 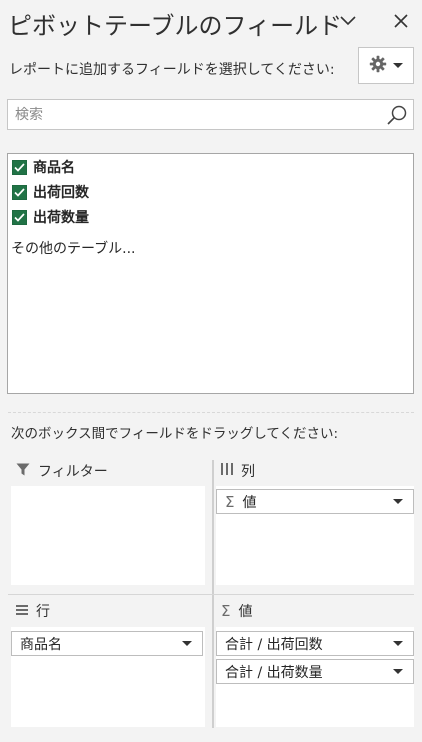 I want to click on area-item-label: 値, so click(x=249, y=502).